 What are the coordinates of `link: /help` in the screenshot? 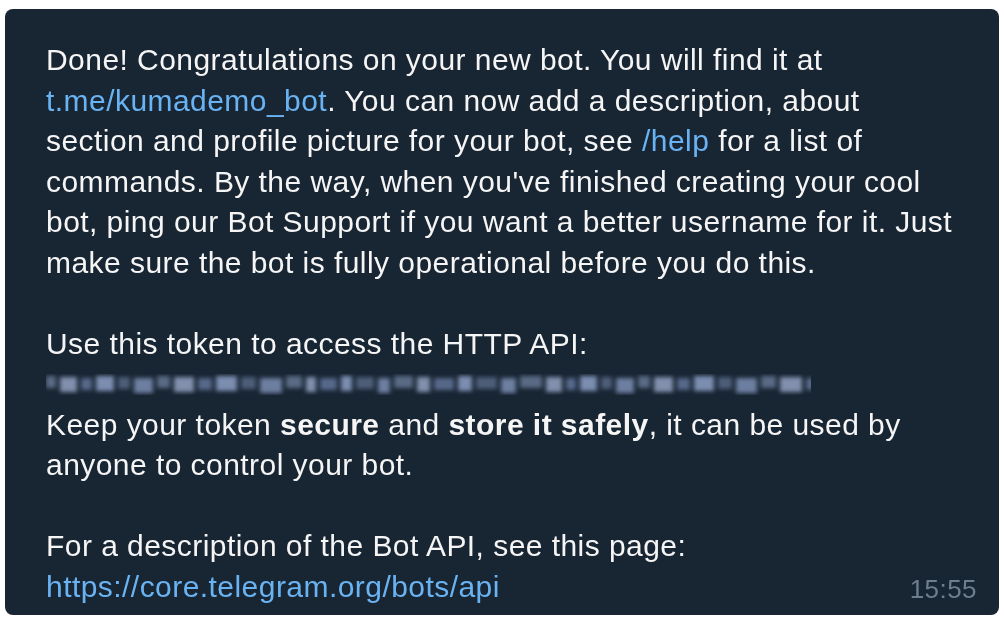 It's located at (676, 140).